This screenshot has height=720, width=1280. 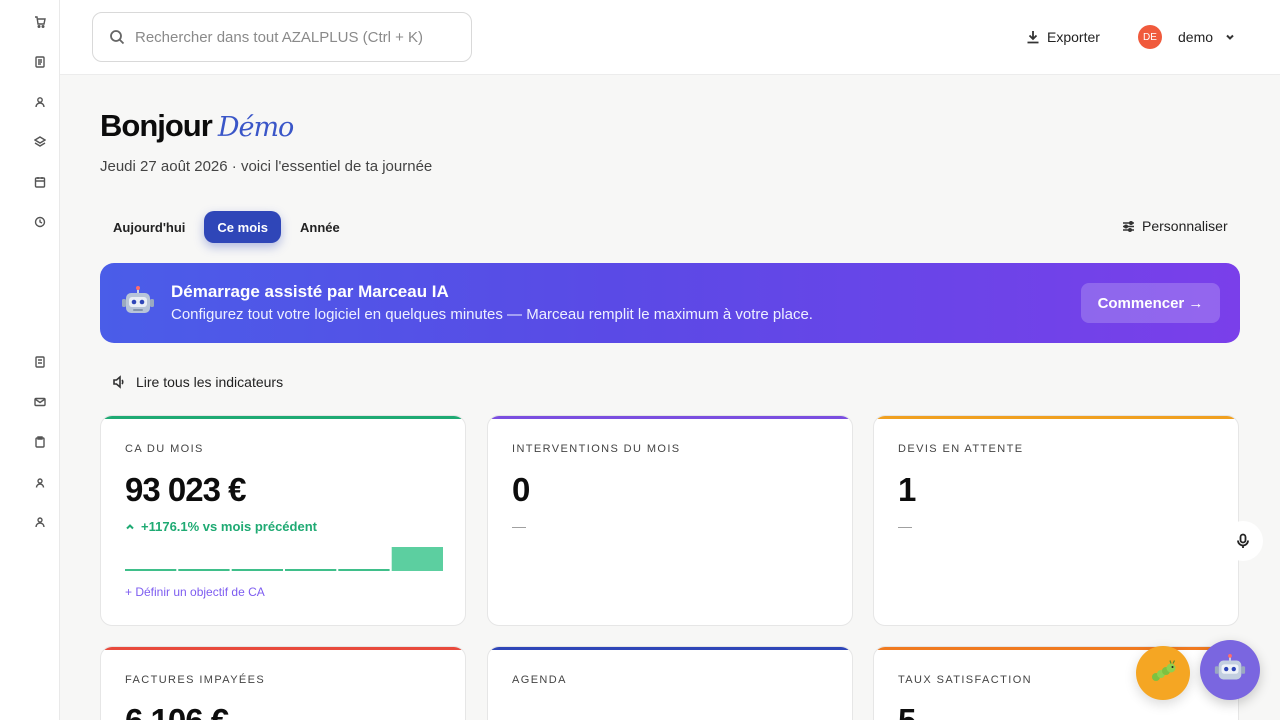 What do you see at coordinates (320, 227) in the screenshot?
I see `tab-year: Année` at bounding box center [320, 227].